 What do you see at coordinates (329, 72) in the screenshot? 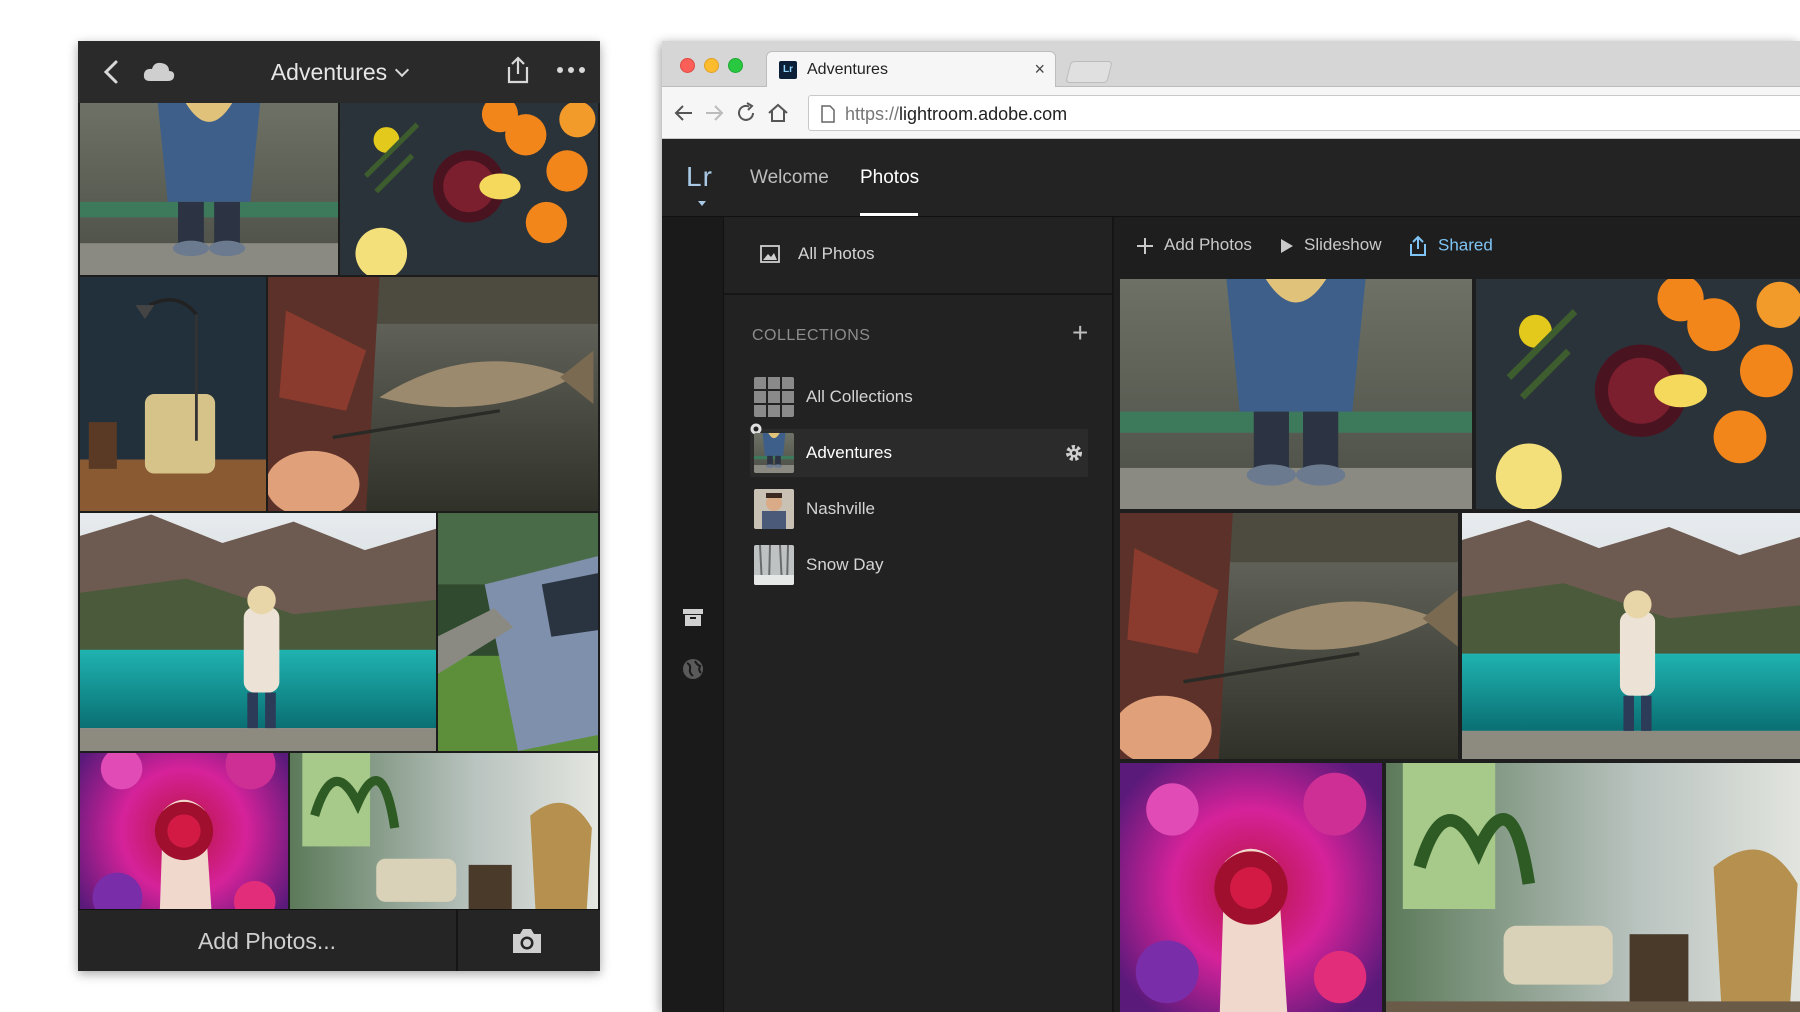
I see `mobile-title-text: Adventures` at bounding box center [329, 72].